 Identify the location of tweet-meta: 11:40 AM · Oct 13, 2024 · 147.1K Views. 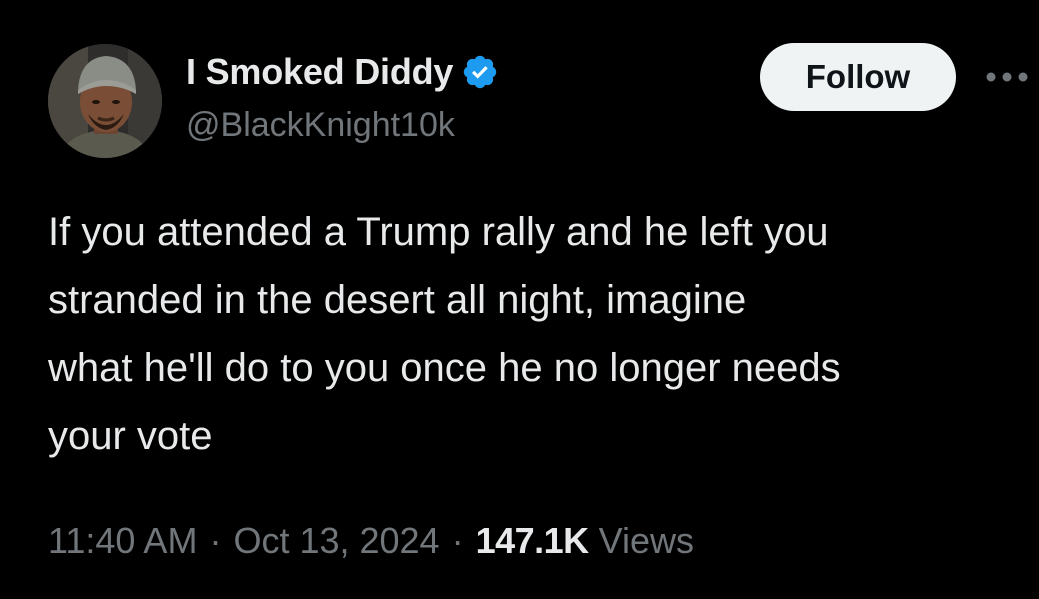
(371, 541).